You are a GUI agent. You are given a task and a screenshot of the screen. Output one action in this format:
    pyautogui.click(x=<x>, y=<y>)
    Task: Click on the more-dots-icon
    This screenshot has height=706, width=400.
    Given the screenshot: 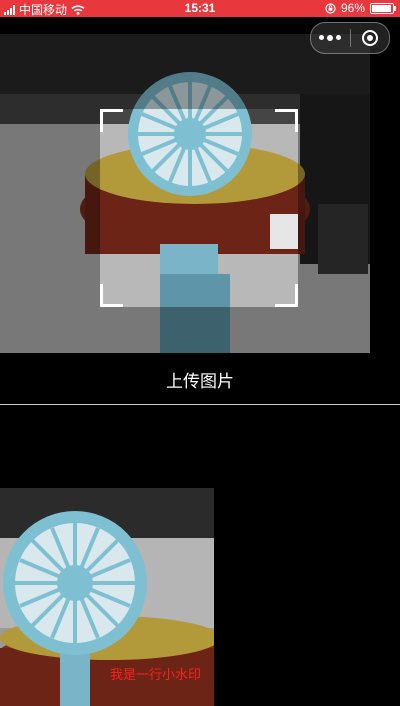 What is the action you would take?
    pyautogui.click(x=330, y=38)
    